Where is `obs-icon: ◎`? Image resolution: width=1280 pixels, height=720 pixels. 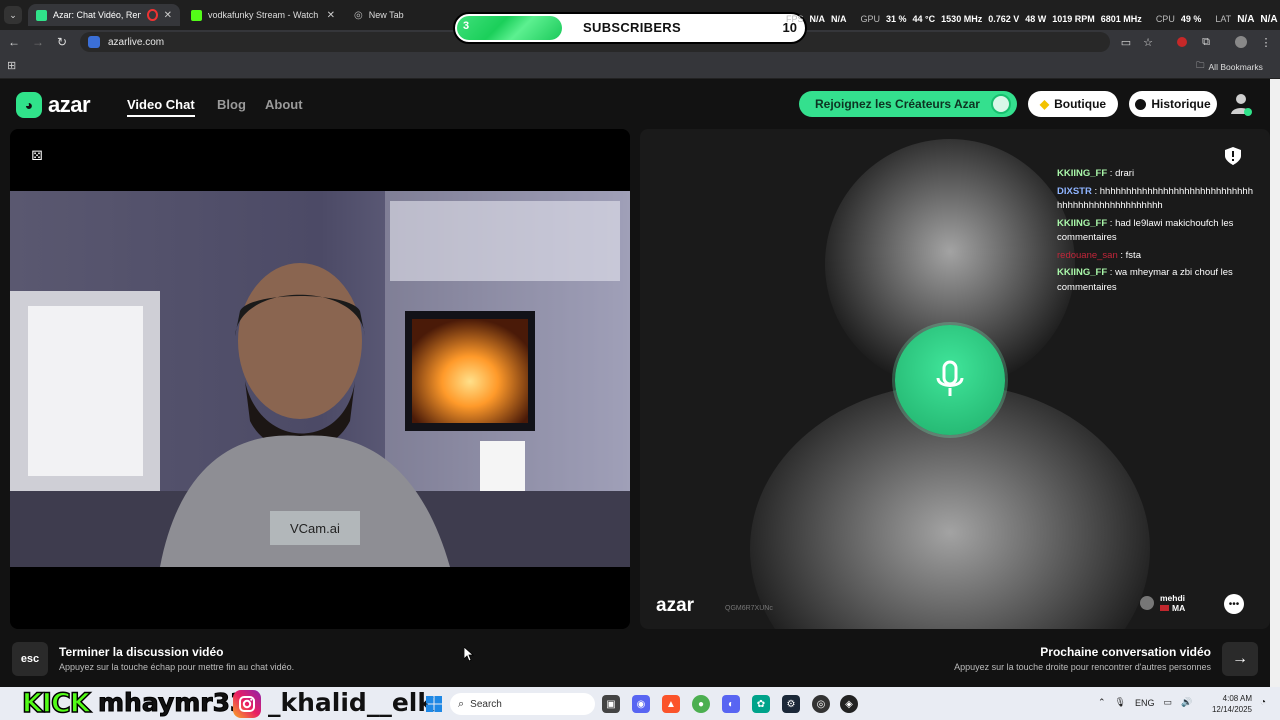
obs-icon: ◎ is located at coordinates (821, 704).